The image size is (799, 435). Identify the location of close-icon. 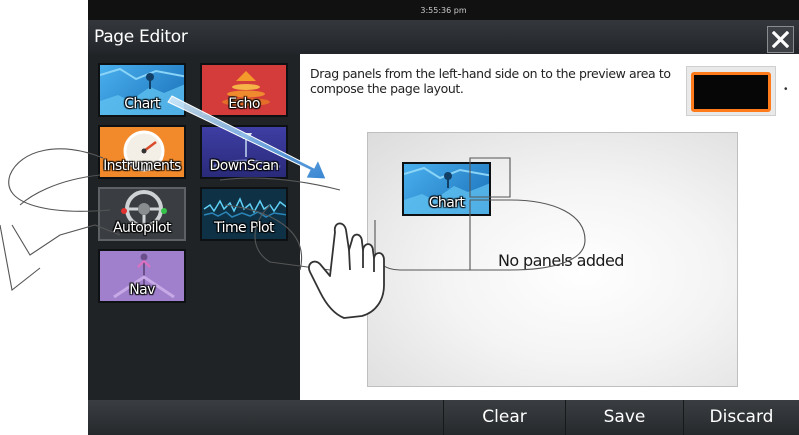
(780, 39).